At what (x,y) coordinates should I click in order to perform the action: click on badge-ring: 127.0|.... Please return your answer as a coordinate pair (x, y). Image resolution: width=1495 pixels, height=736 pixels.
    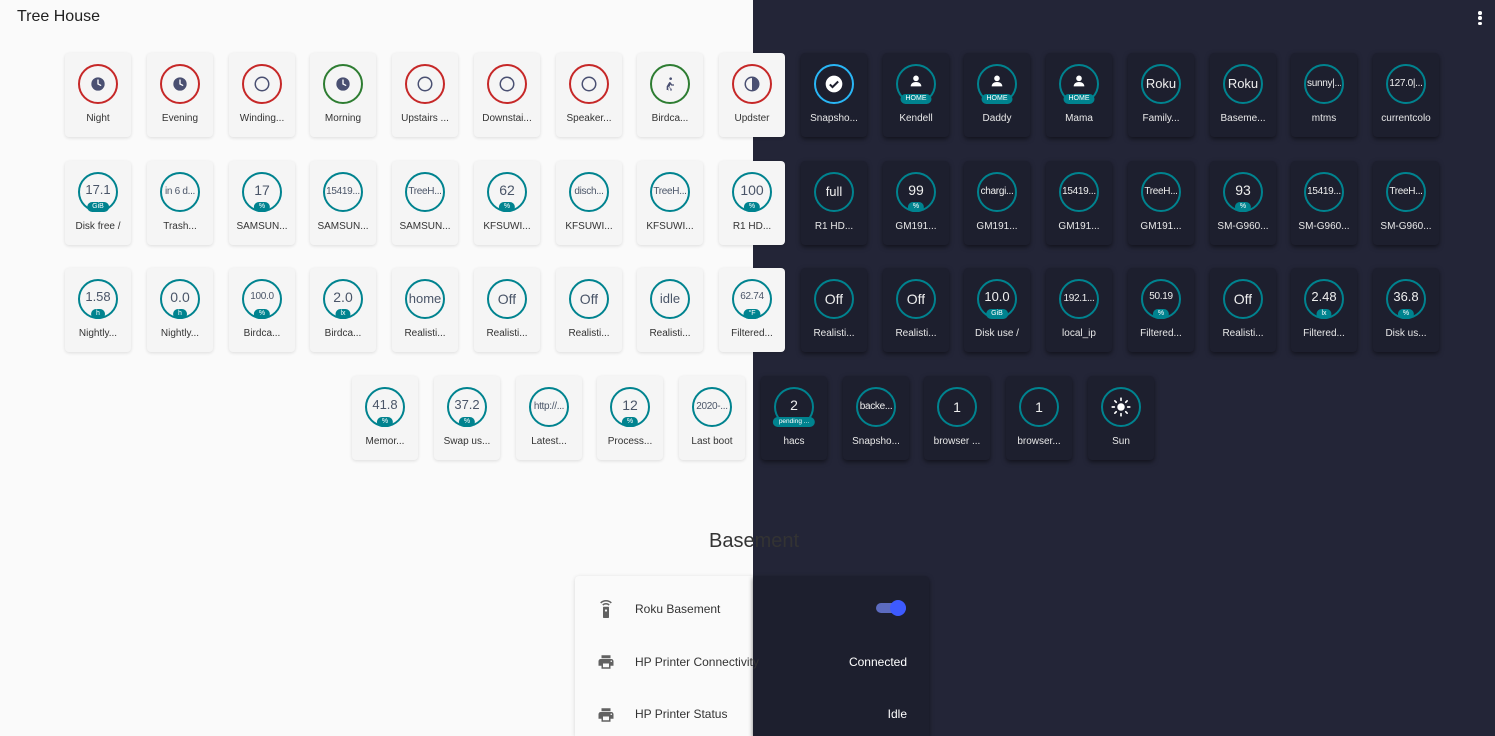
    Looking at the image, I should click on (1406, 84).